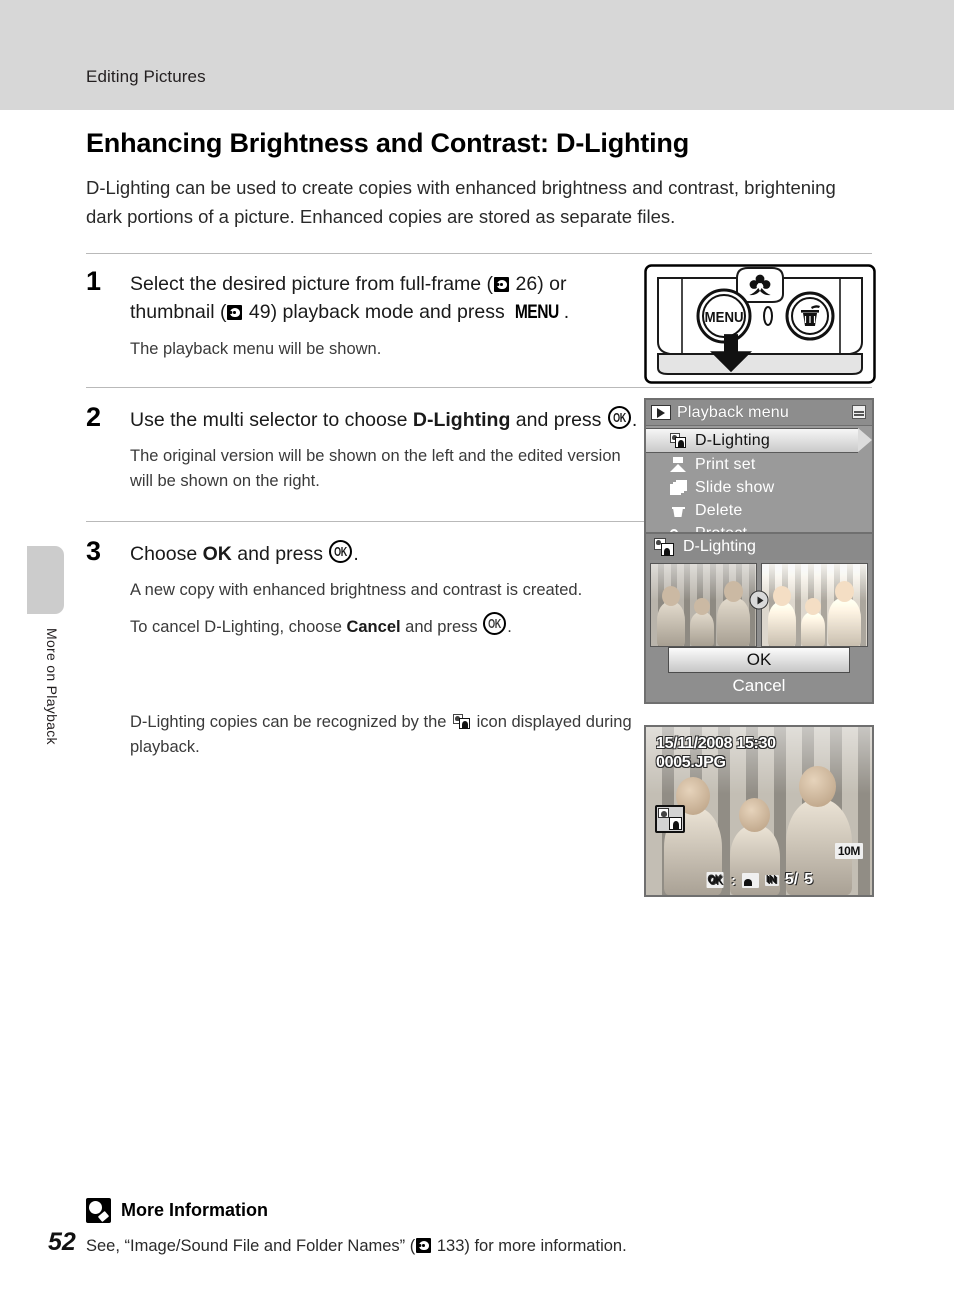 Image resolution: width=954 pixels, height=1314 pixels. What do you see at coordinates (94, 281) in the screenshot?
I see `step-1-number: 1` at bounding box center [94, 281].